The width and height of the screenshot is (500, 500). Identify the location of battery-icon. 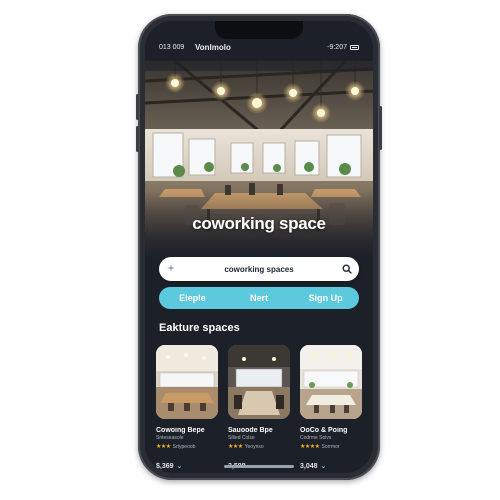
(354, 47).